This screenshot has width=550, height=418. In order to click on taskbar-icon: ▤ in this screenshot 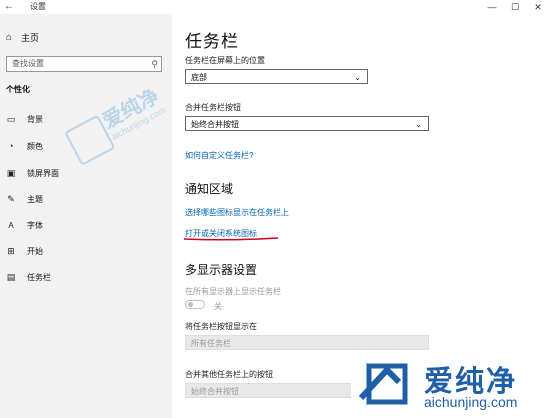, I will do `click(11, 276)`.